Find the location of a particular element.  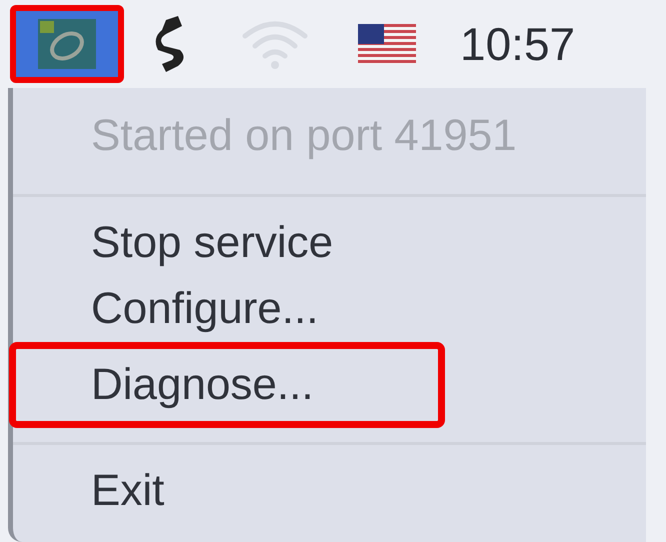

menu-item: Stop service is located at coordinates (329, 243).